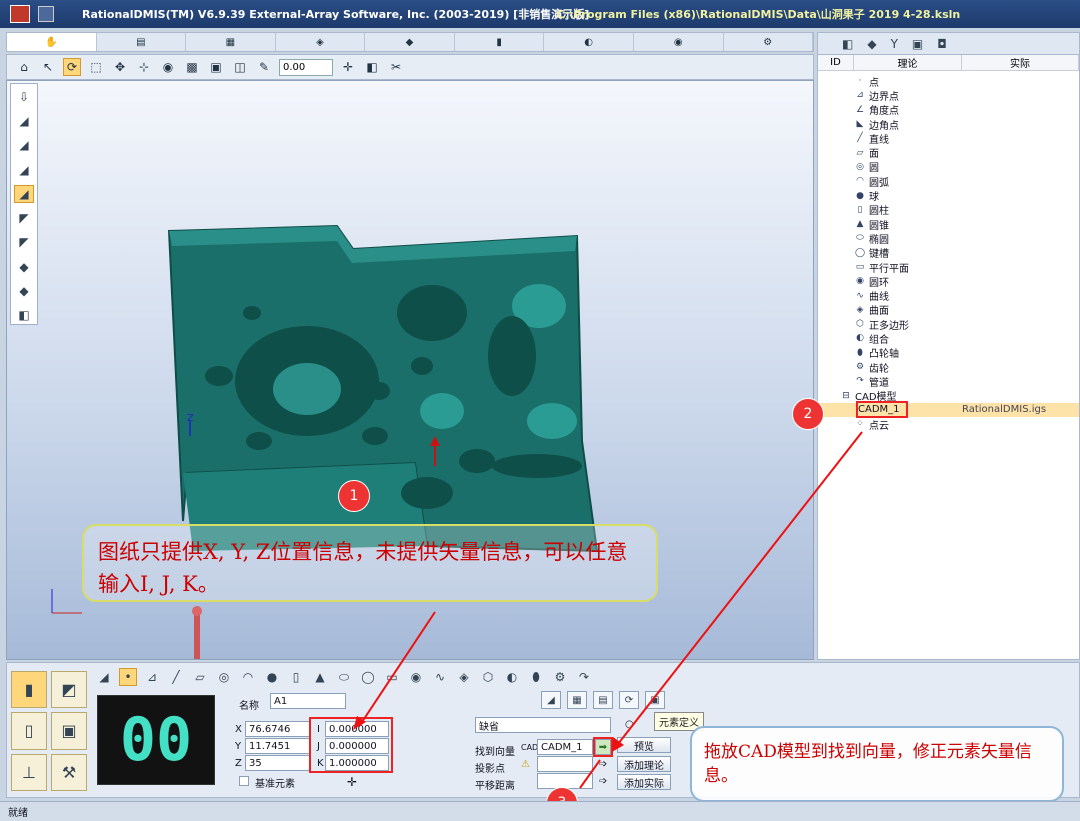 The image size is (1080, 821). I want to click on status-bar: 就绪, so click(540, 811).